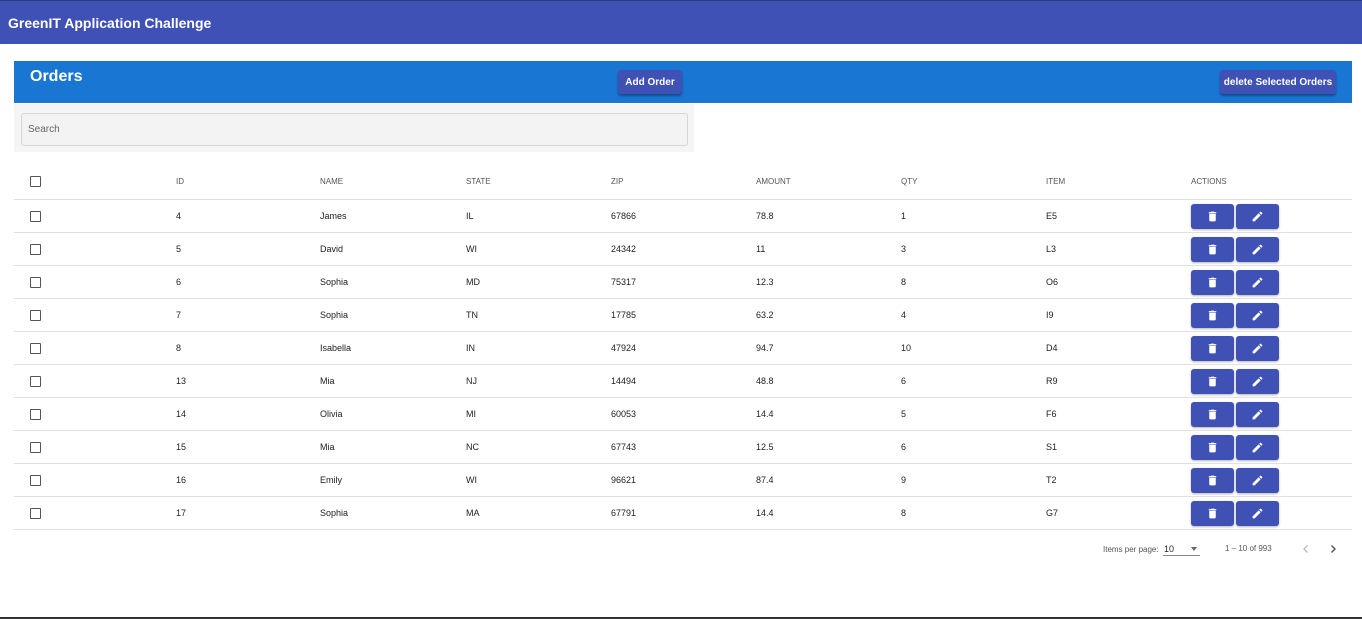 This screenshot has width=1362, height=619. What do you see at coordinates (765, 381) in the screenshot?
I see `cell-amount: 48.8` at bounding box center [765, 381].